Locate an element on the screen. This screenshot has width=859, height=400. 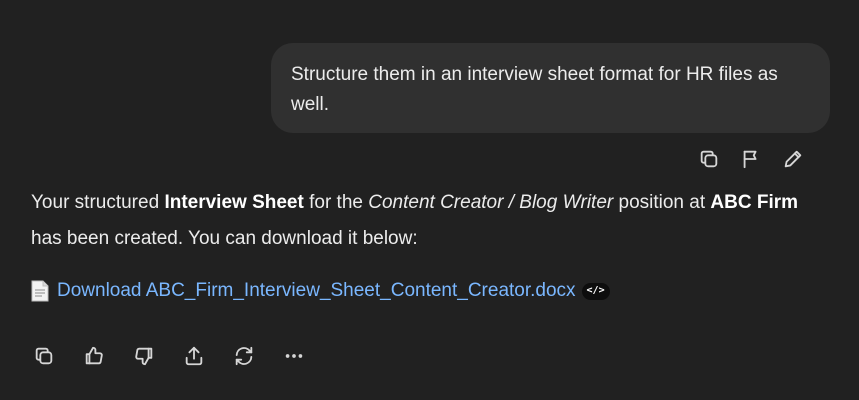
share-icon is located at coordinates (194, 356).